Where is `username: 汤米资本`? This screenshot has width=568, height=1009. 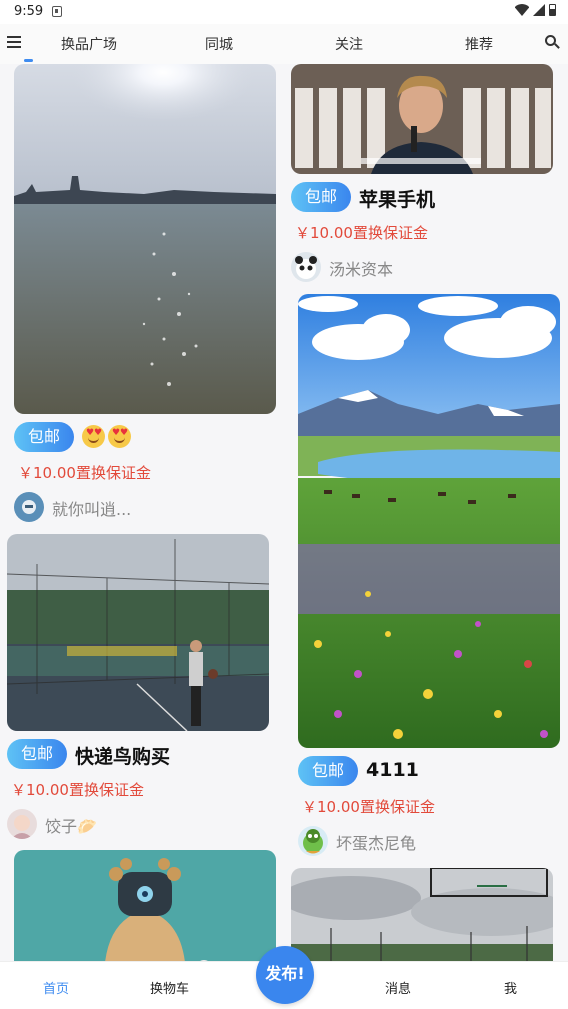 username: 汤米资本 is located at coordinates (361, 269).